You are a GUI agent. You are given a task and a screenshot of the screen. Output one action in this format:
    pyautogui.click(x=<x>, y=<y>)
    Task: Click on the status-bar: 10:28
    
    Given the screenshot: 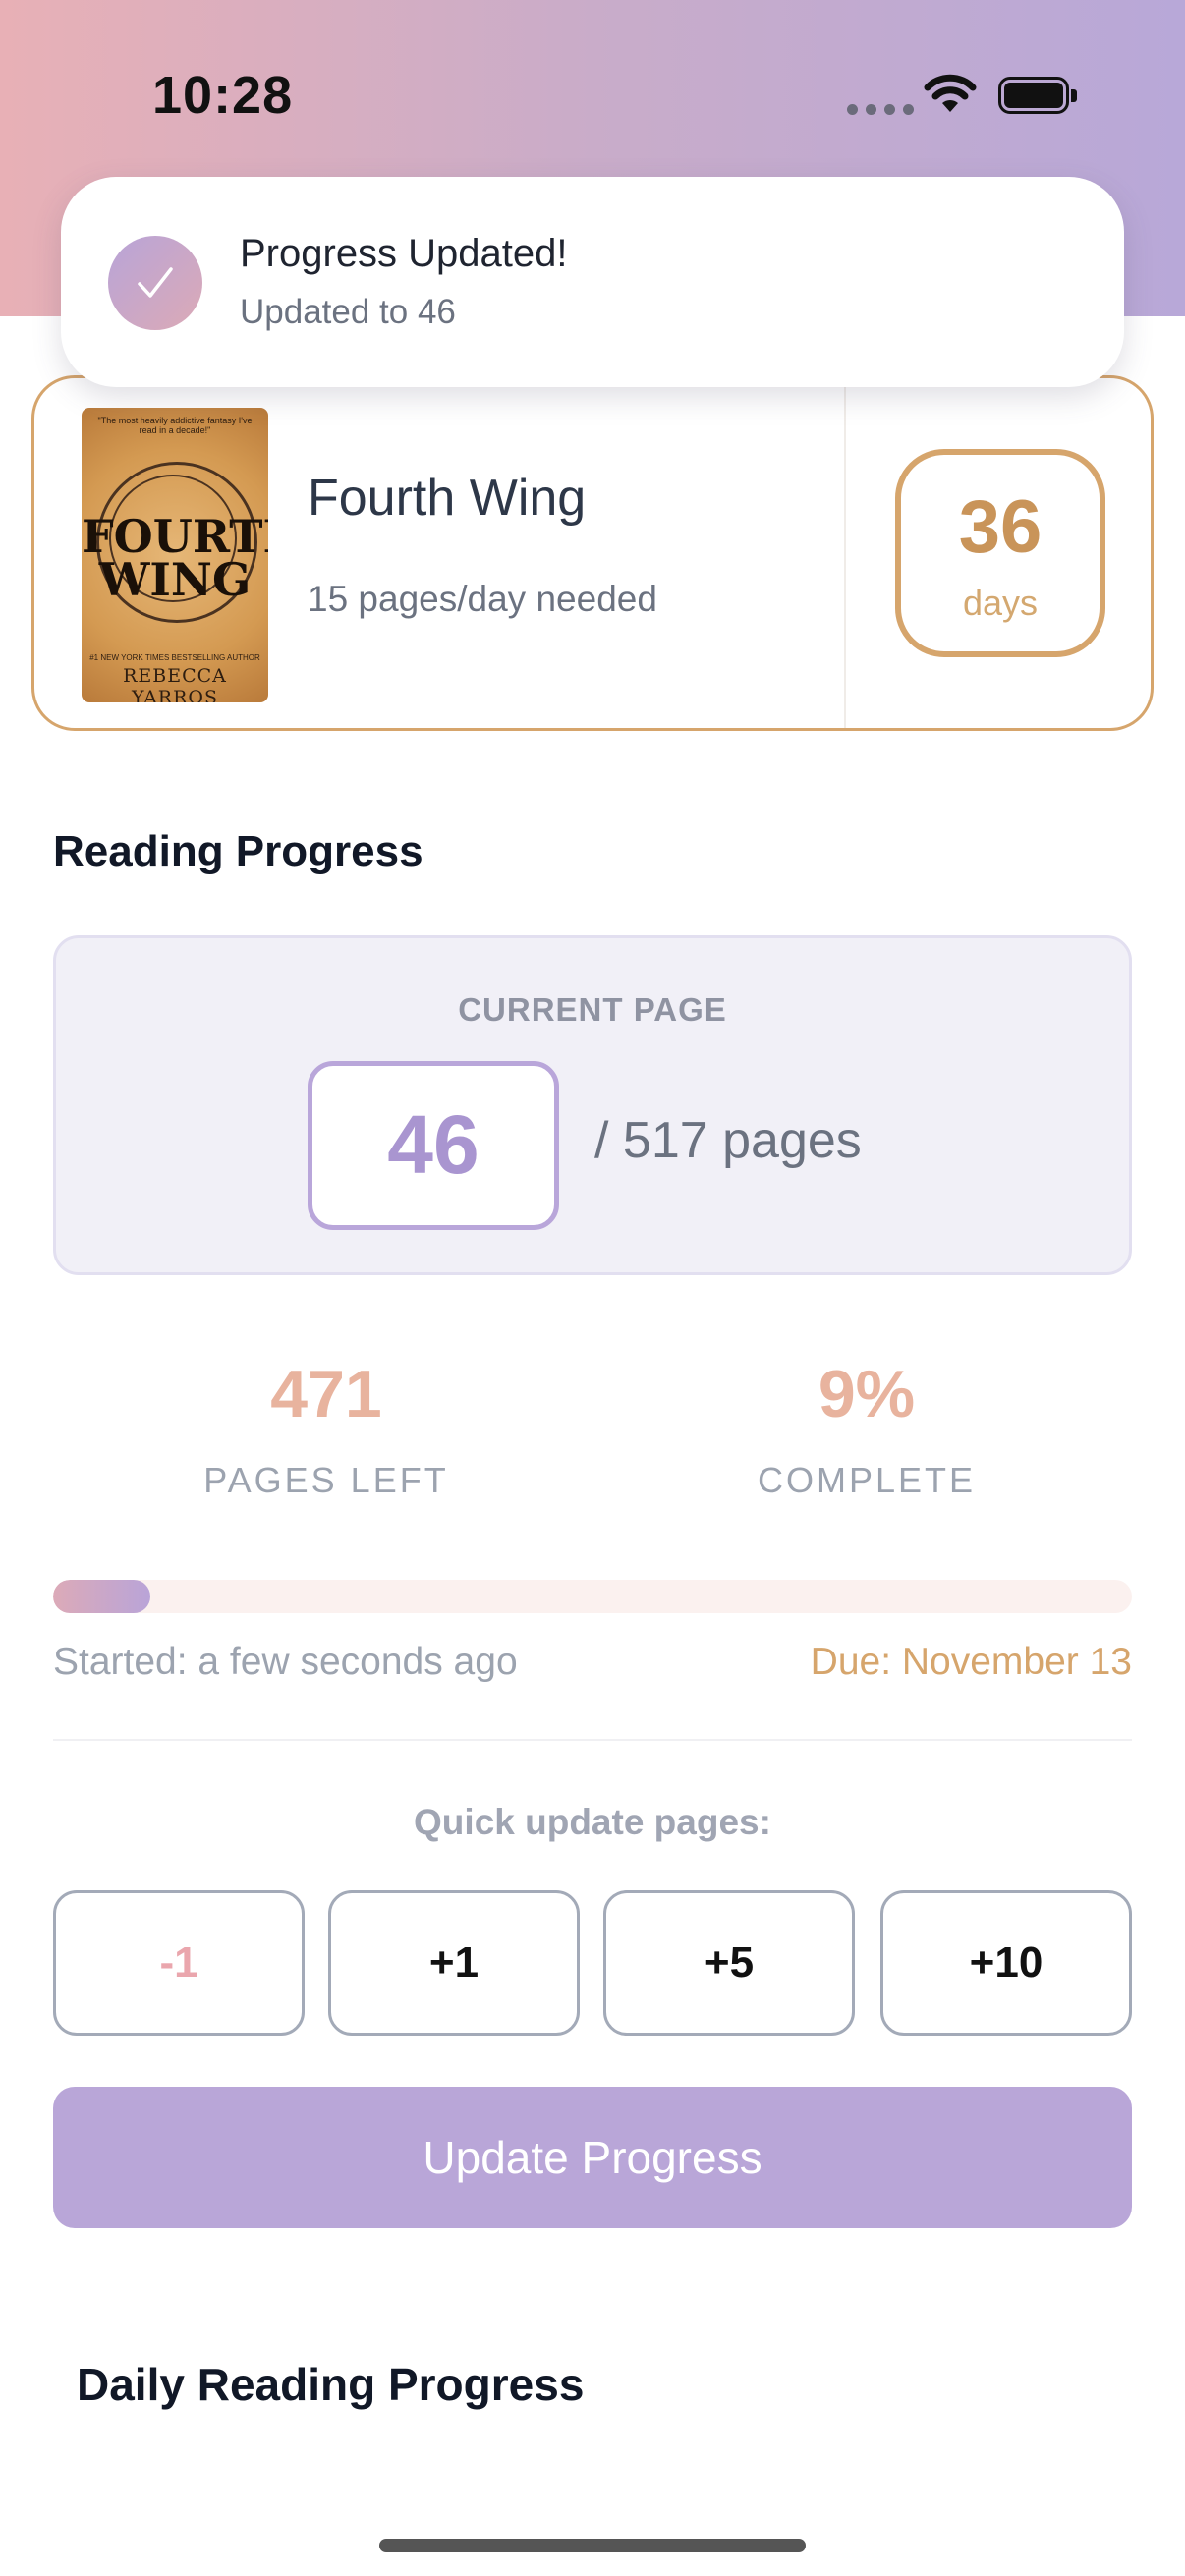 What is the action you would take?
    pyautogui.click(x=592, y=88)
    